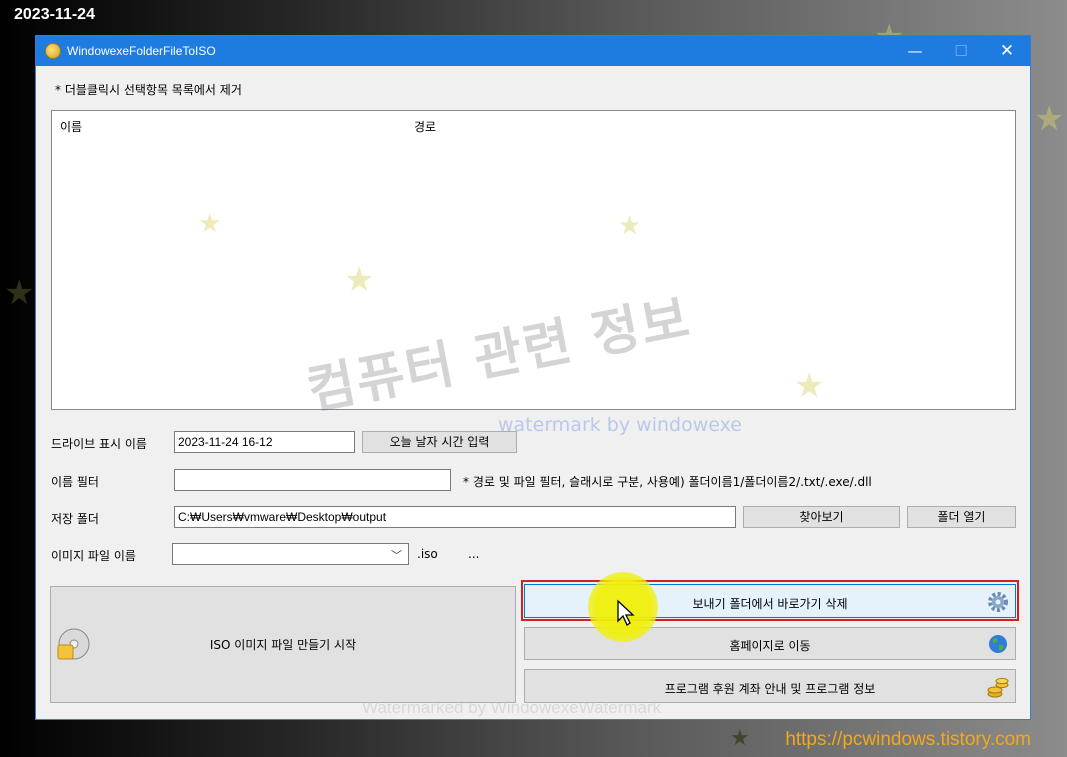 Image resolution: width=1067 pixels, height=757 pixels. I want to click on globe-icon, so click(998, 644).